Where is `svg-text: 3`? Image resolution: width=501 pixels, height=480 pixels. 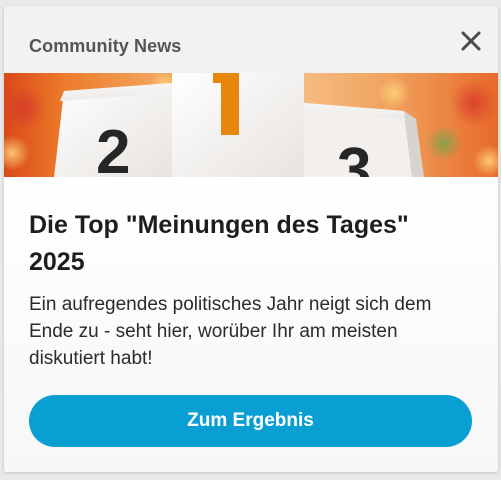 svg-text: 3 is located at coordinates (354, 156).